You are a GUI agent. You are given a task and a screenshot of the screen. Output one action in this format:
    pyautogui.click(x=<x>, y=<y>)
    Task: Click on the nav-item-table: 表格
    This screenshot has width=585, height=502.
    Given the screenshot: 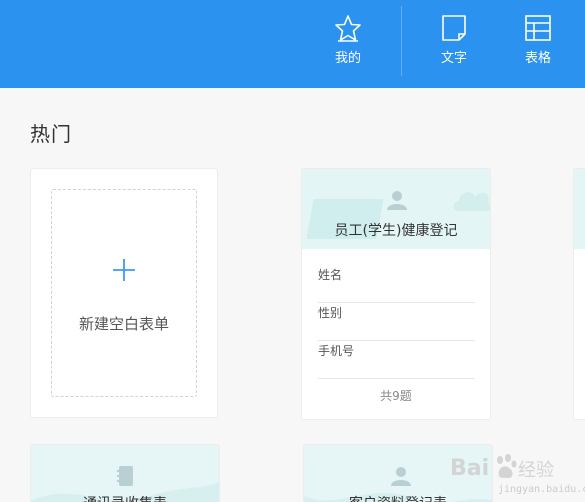 What is the action you would take?
    pyautogui.click(x=538, y=40)
    